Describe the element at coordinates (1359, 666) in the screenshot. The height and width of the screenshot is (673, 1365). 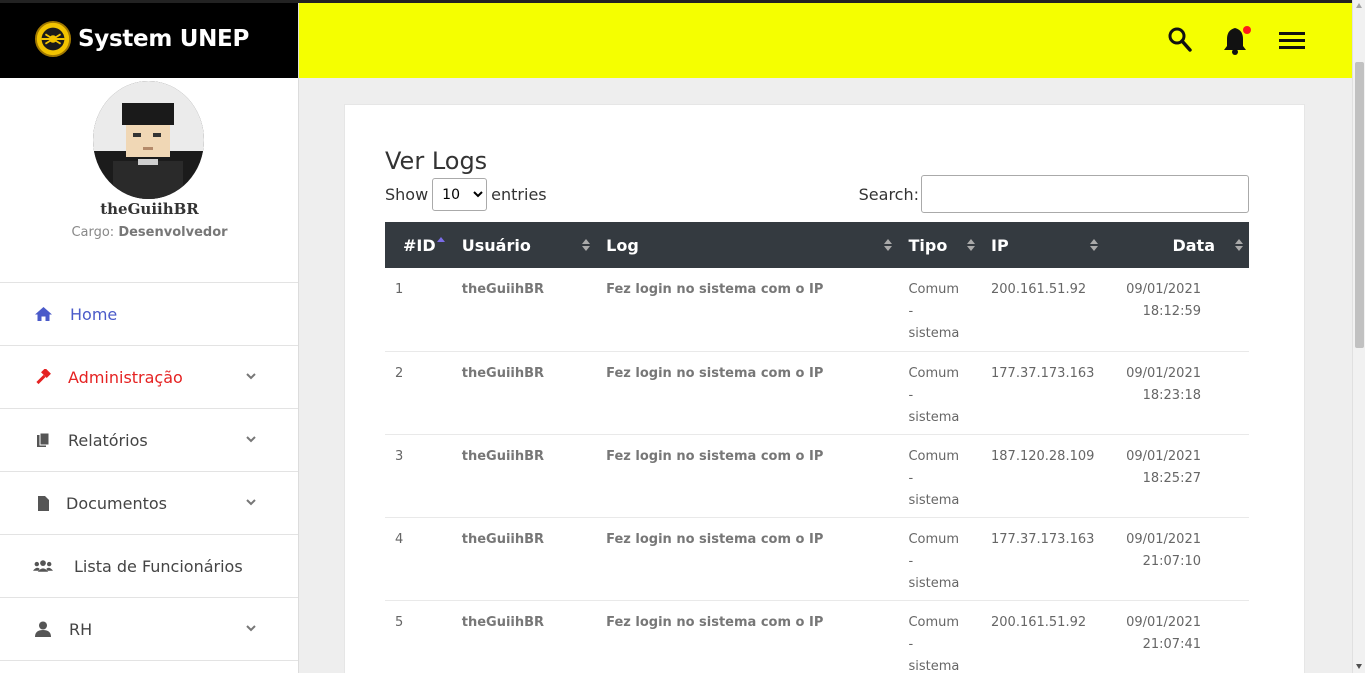
I see `scroll-down-arrow` at that location.